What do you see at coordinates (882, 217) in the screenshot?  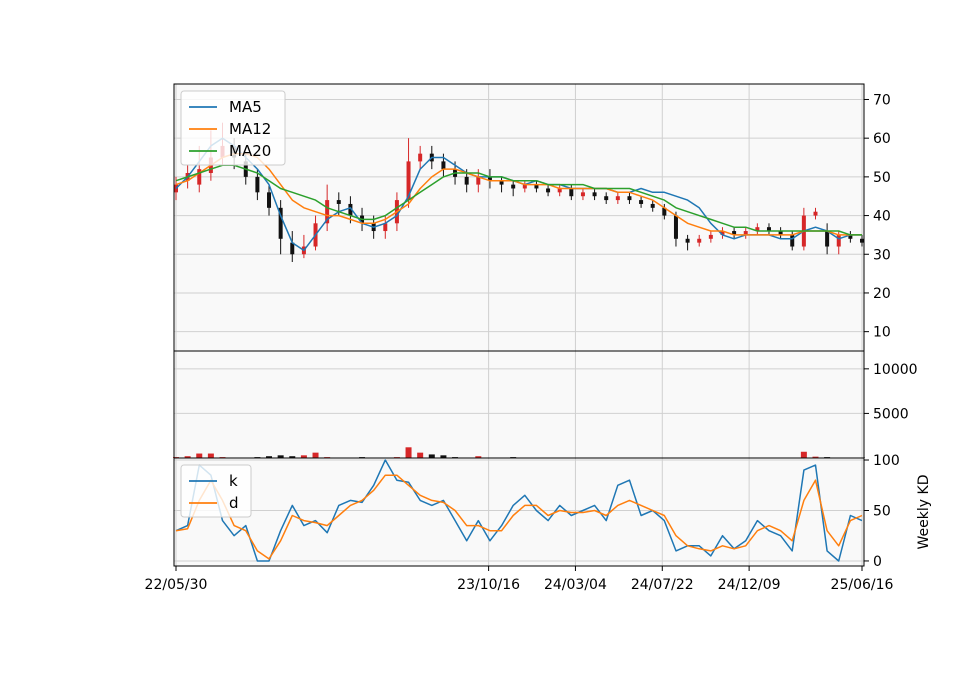 I see `y-tick-label: 40` at bounding box center [882, 217].